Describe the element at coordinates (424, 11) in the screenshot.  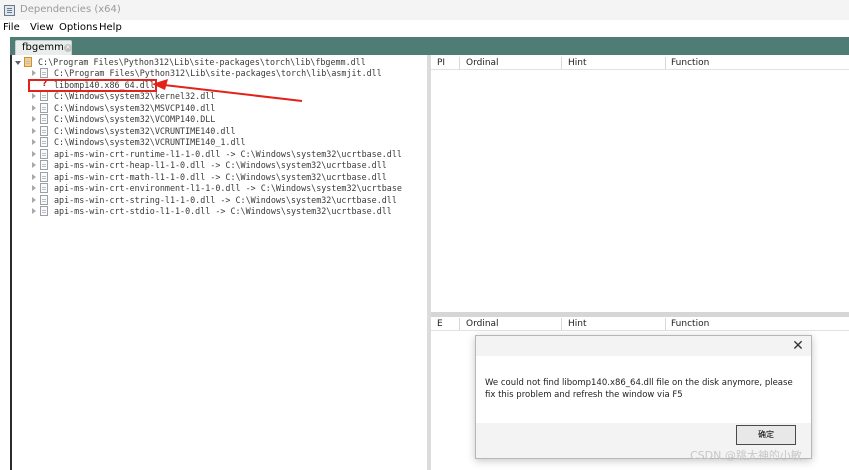
I see `title-bar: Dependencies (x64)` at that location.